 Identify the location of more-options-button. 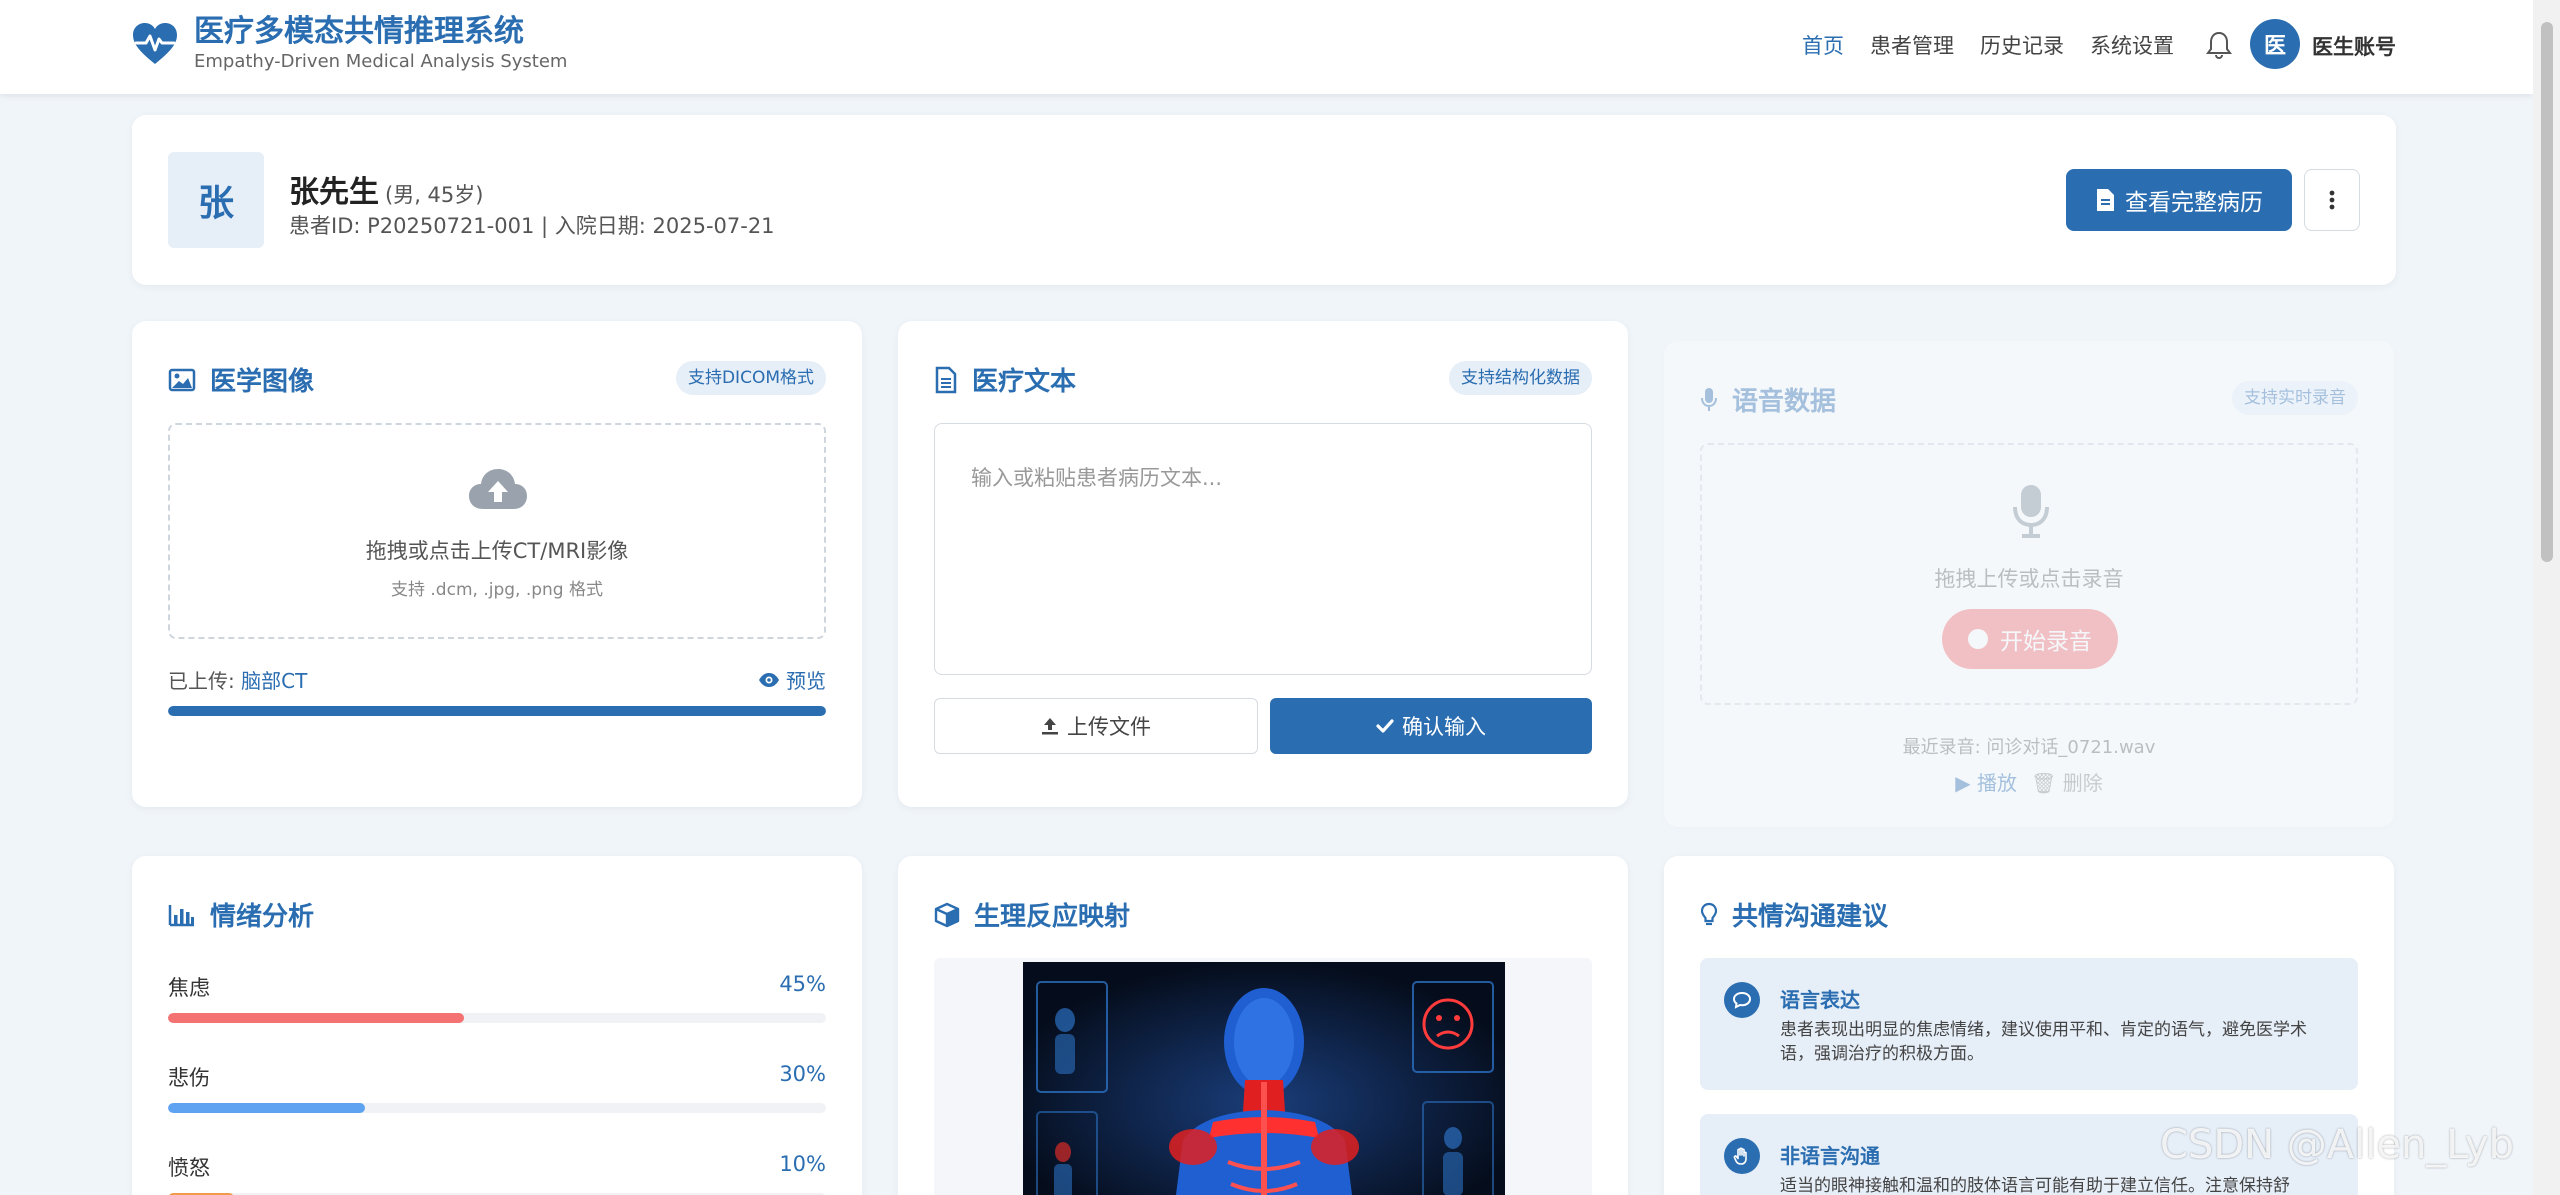
(2332, 200).